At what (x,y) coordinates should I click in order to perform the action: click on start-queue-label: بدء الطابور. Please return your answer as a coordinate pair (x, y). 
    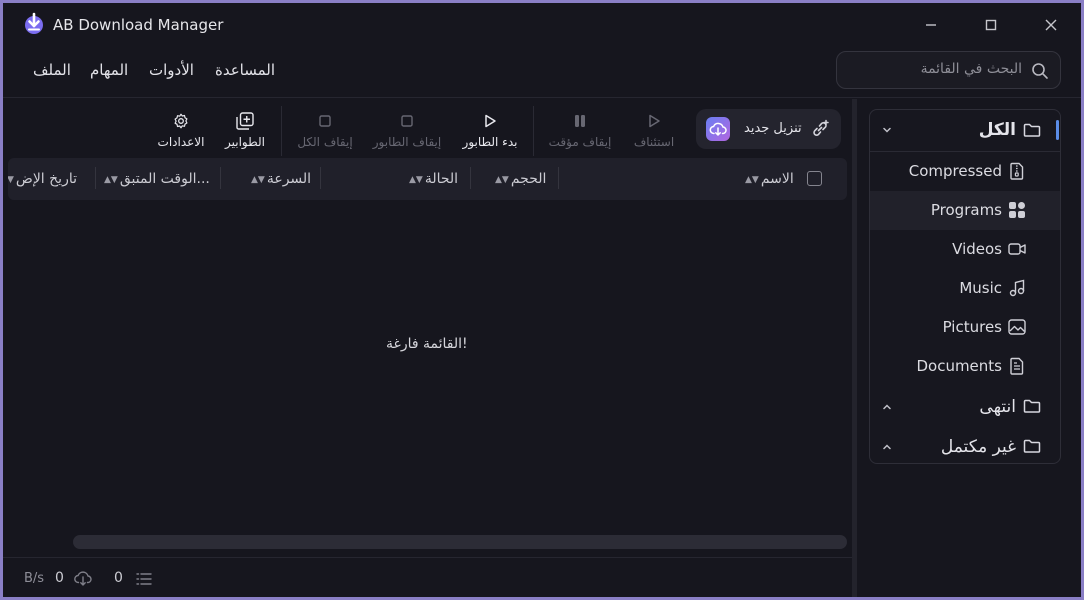
    Looking at the image, I should click on (490, 142).